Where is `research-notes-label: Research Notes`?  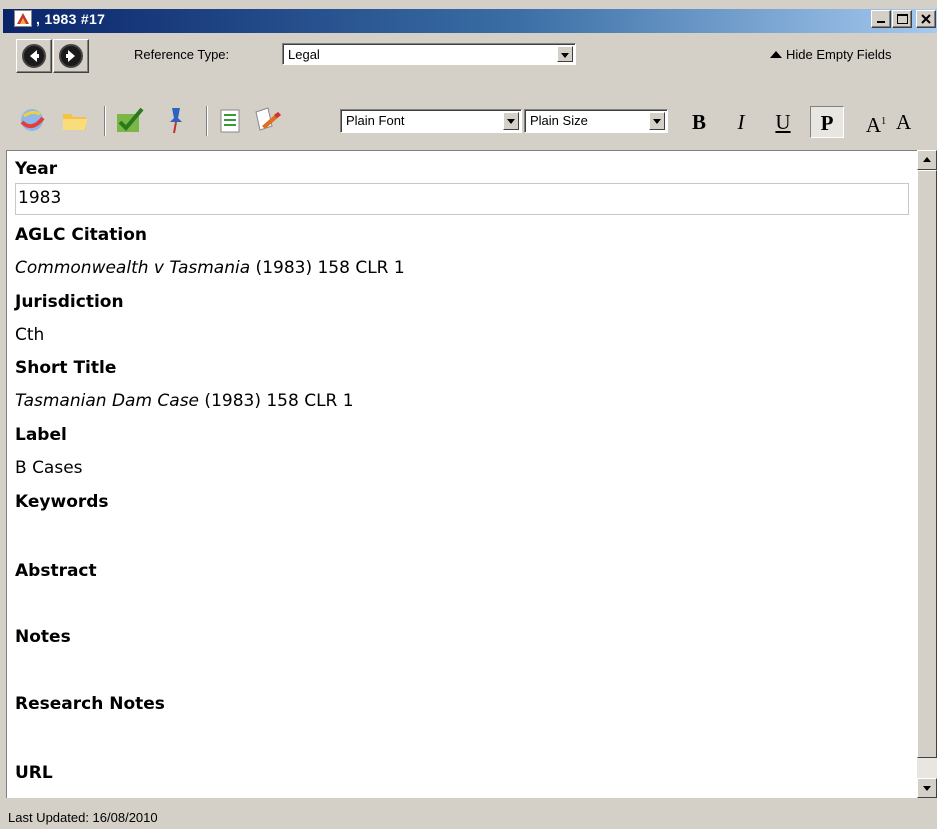 research-notes-label: Research Notes is located at coordinates (90, 704).